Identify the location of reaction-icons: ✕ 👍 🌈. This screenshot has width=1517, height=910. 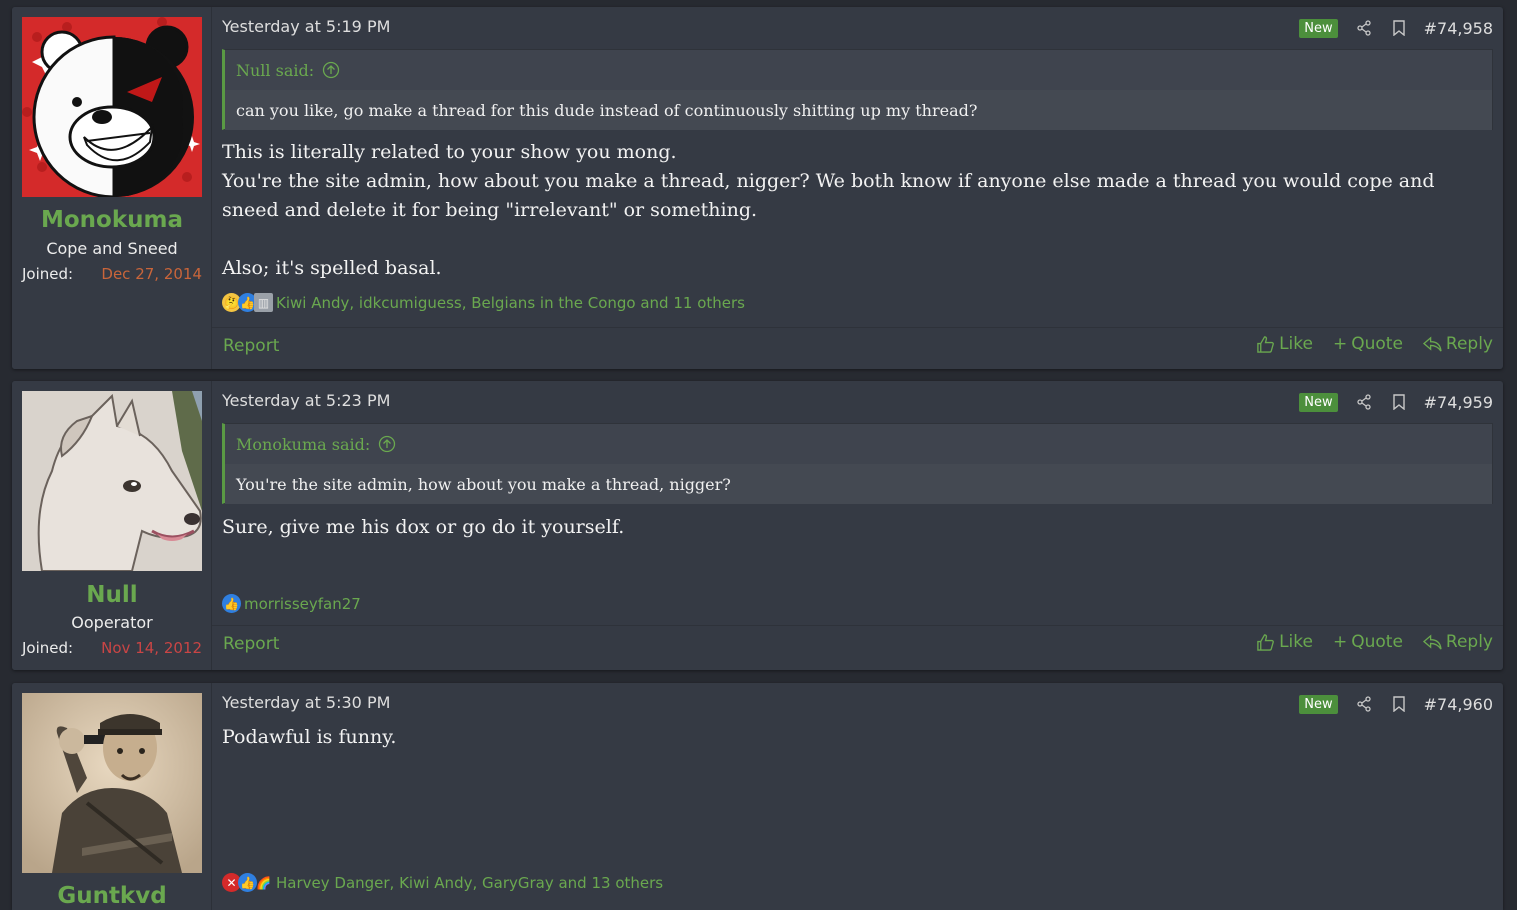
(246, 882).